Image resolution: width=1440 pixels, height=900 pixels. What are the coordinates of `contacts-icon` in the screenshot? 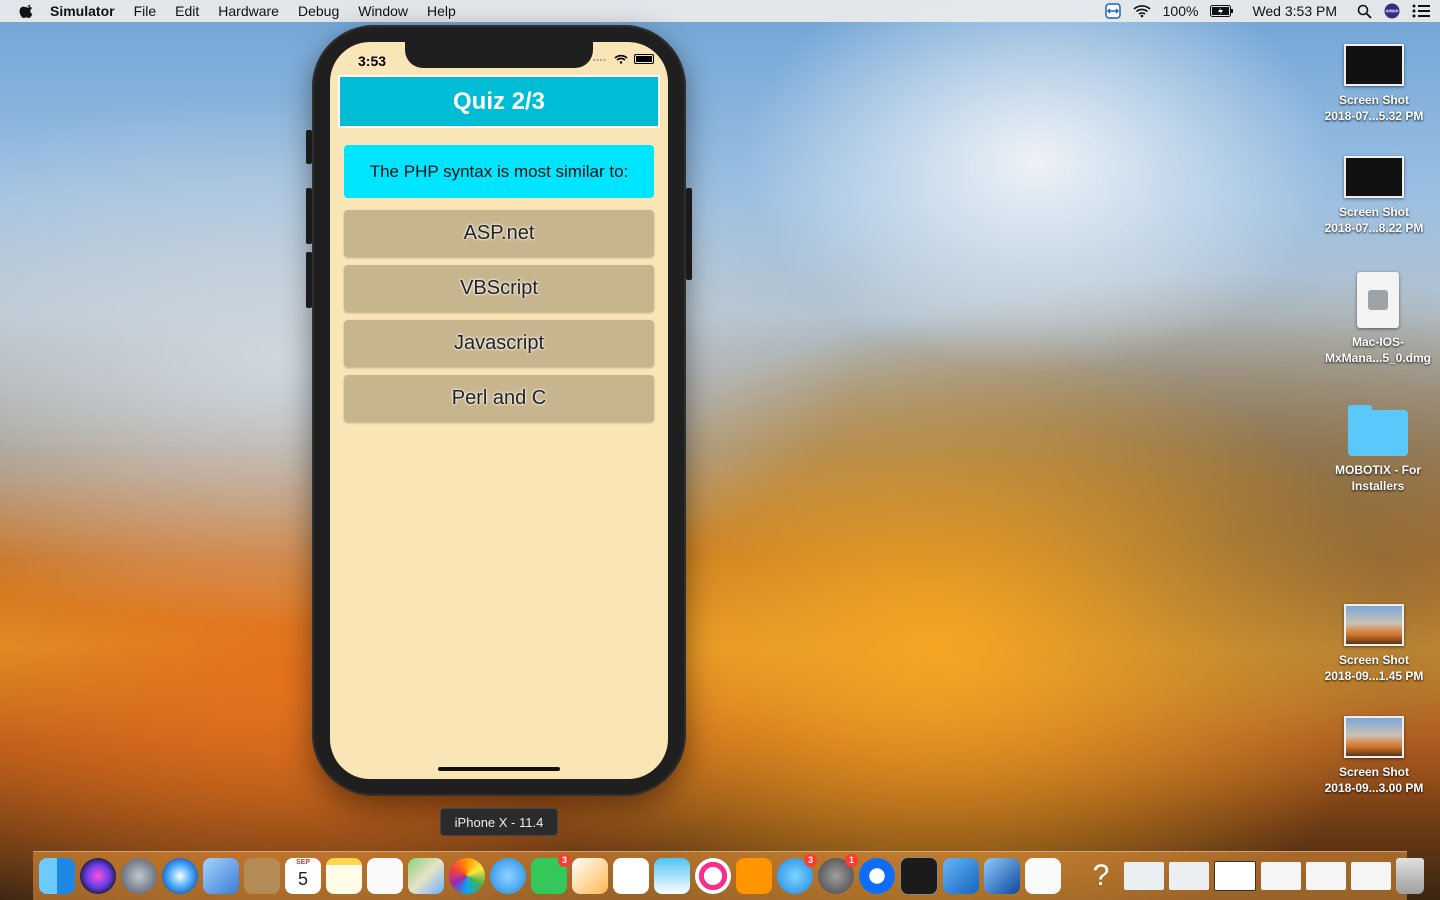 It's located at (262, 876).